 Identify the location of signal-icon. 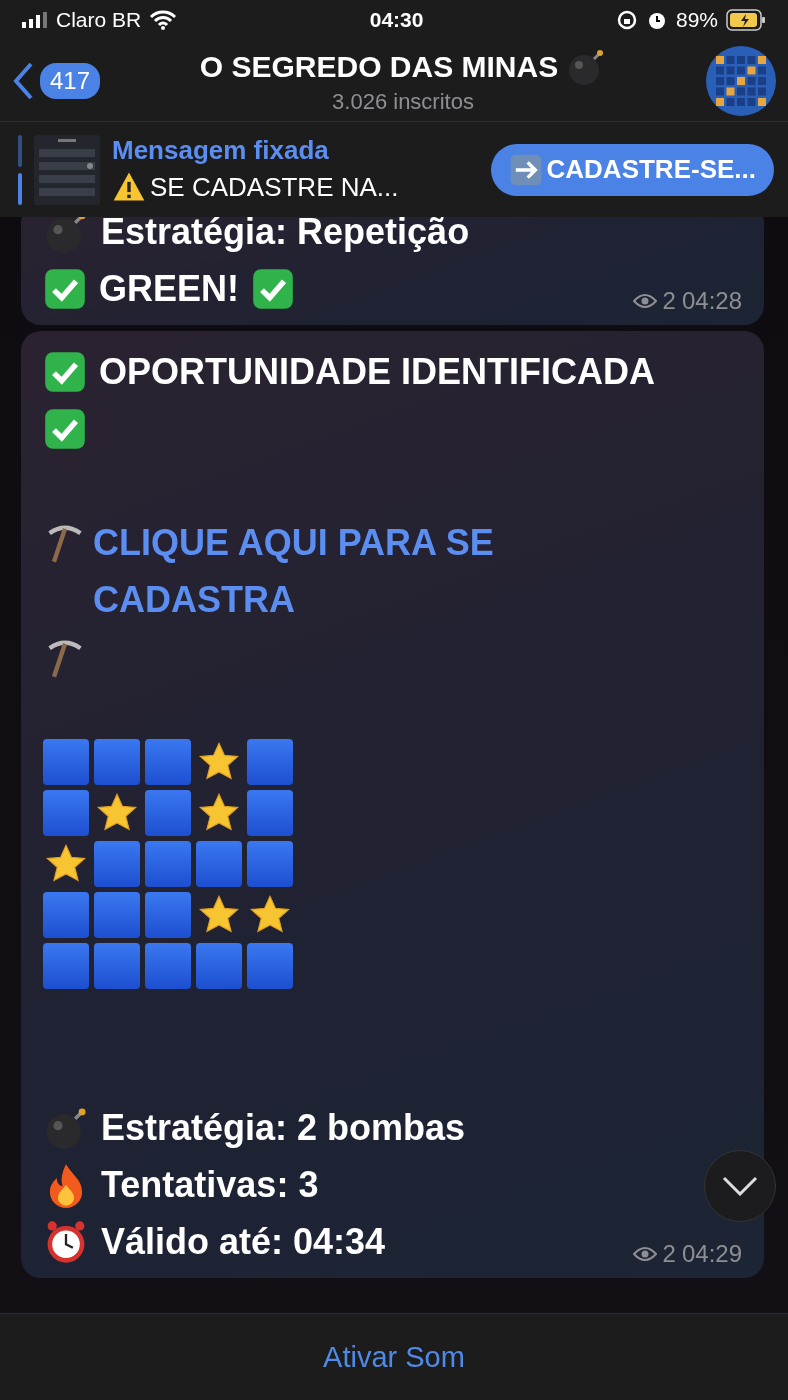
(35, 20).